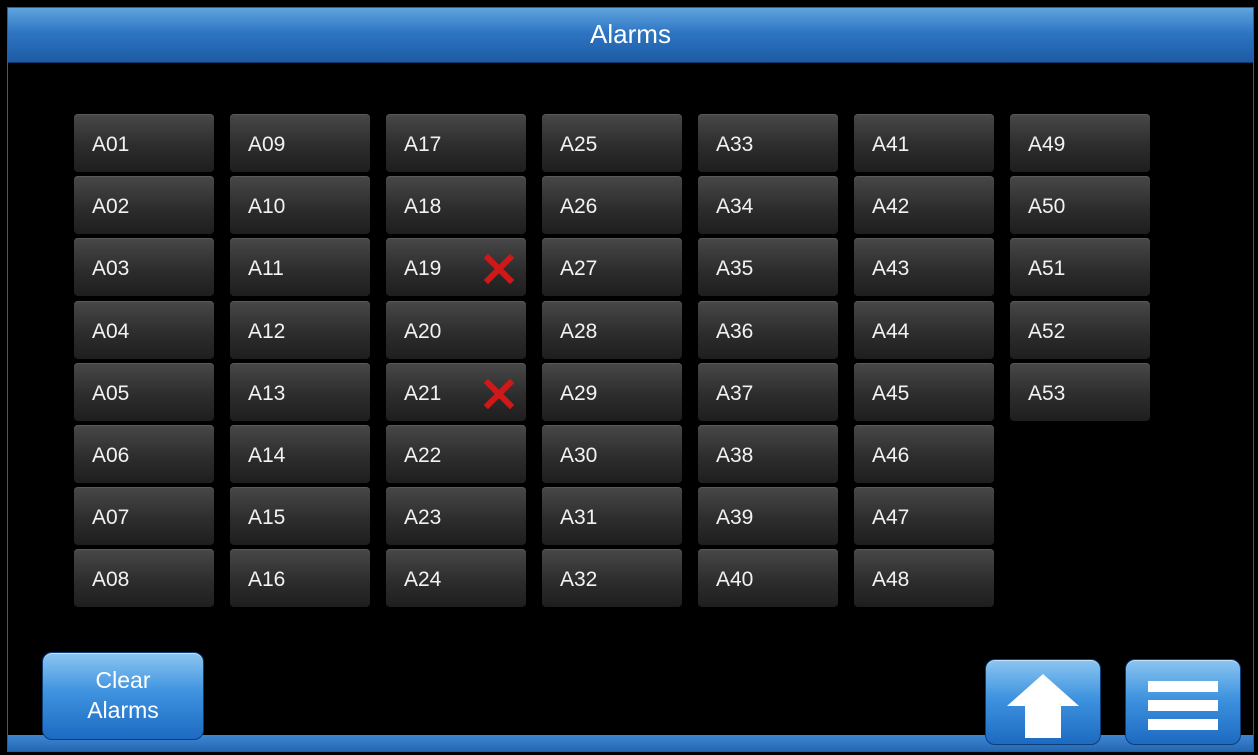 The height and width of the screenshot is (755, 1258). Describe the element at coordinates (300, 205) in the screenshot. I see `alarm-tile-a10: A10` at that location.